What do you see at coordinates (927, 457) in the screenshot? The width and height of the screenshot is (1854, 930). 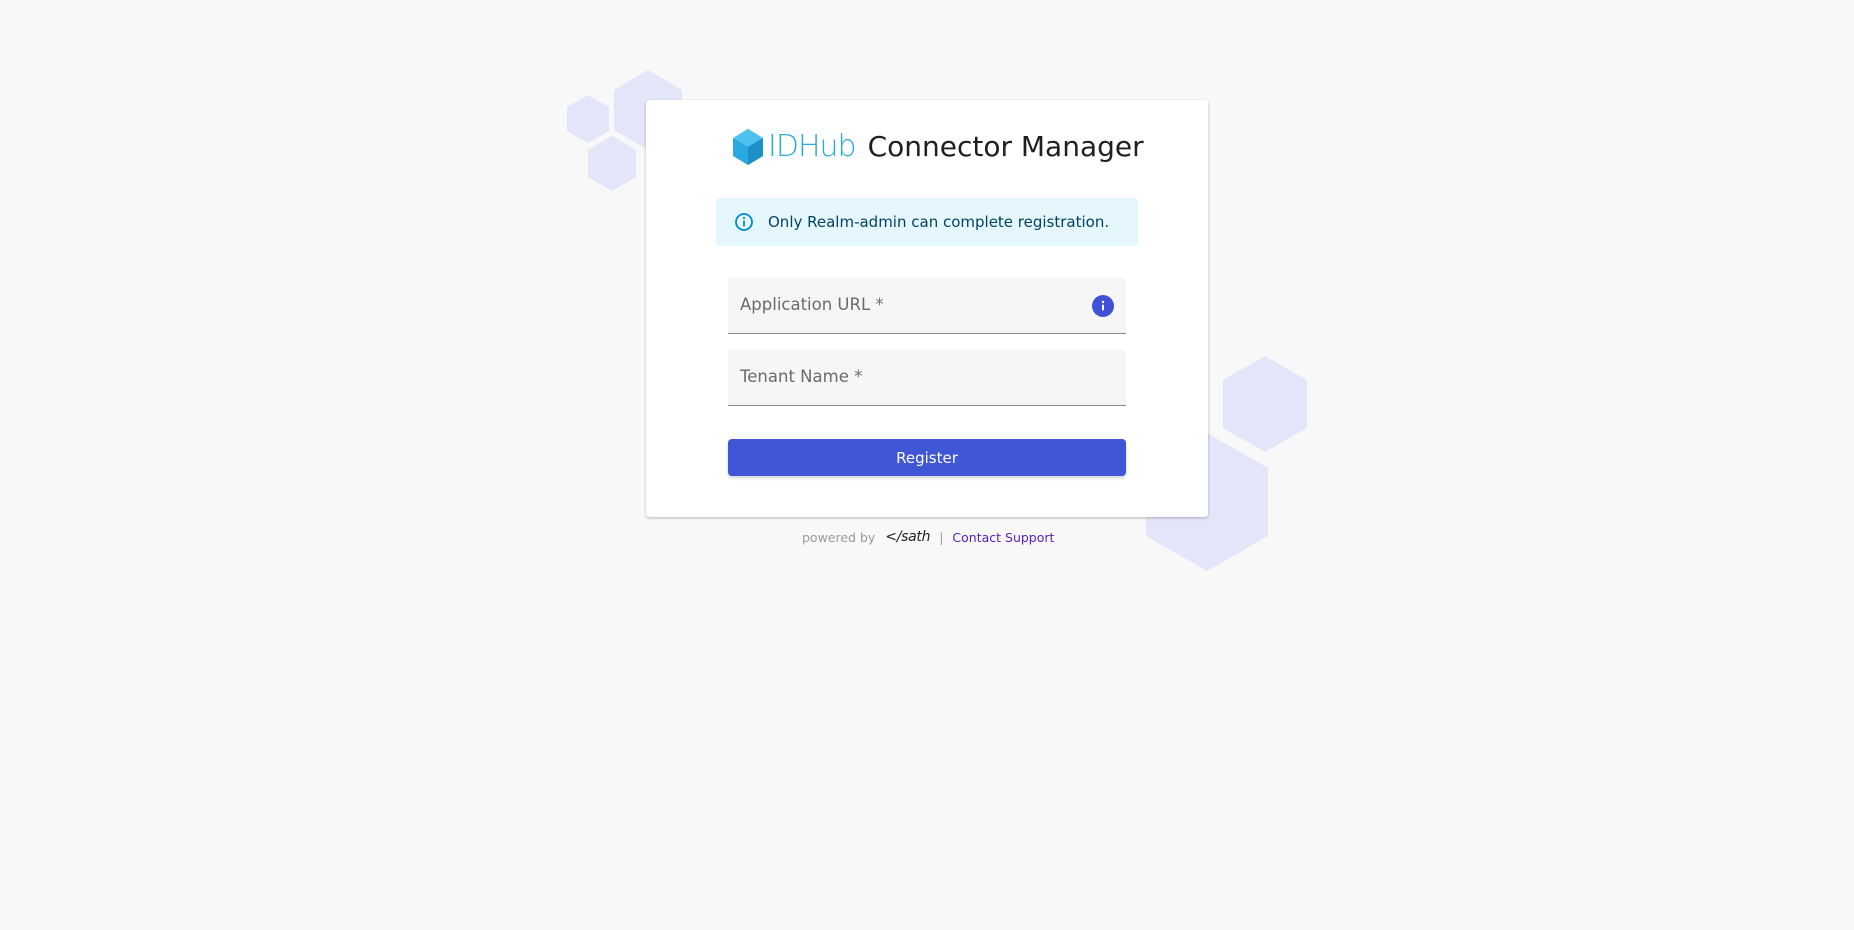 I see `register-button: Register` at bounding box center [927, 457].